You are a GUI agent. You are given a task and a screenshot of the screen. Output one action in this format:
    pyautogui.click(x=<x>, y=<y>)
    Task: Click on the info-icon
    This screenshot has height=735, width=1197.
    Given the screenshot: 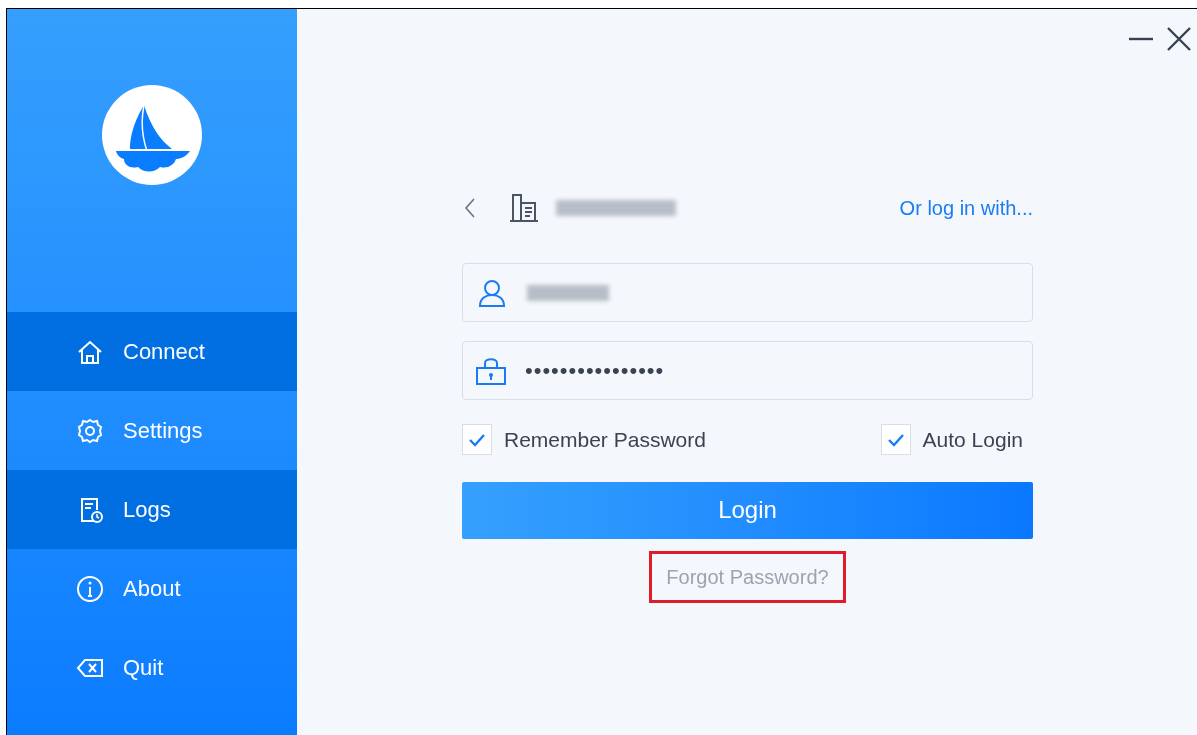 What is the action you would take?
    pyautogui.click(x=90, y=588)
    